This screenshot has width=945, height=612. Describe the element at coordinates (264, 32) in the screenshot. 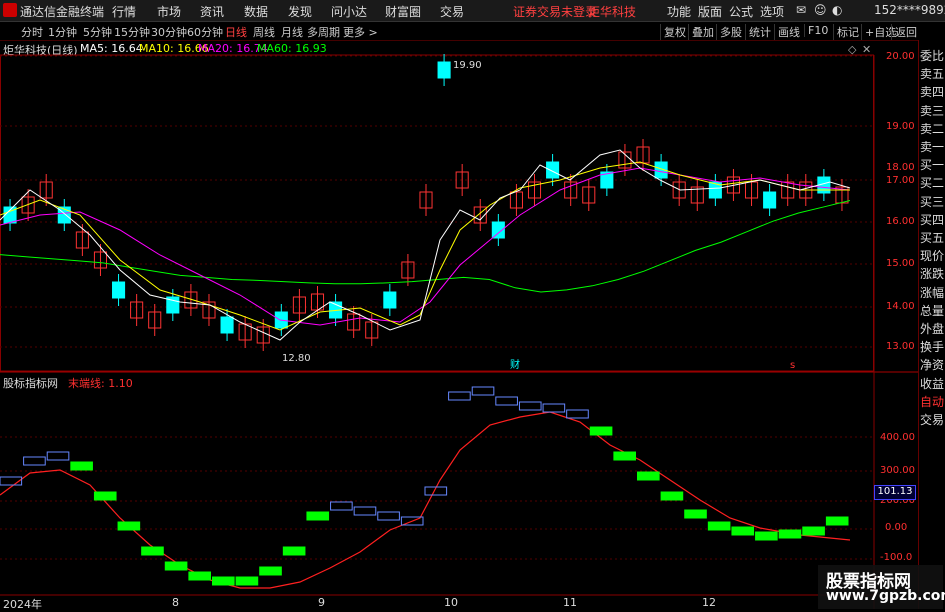

I see `period-weekly: 周线` at that location.